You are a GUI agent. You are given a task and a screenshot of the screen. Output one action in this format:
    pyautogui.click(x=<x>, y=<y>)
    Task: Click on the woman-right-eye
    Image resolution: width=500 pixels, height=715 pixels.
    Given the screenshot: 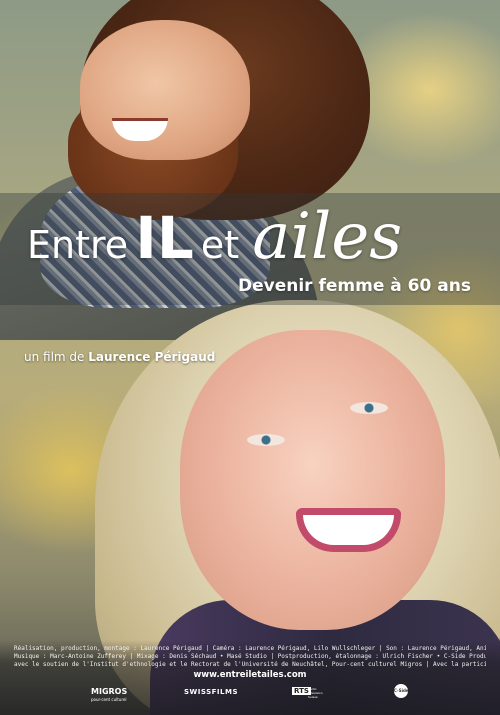 What is the action you would take?
    pyautogui.click(x=369, y=408)
    